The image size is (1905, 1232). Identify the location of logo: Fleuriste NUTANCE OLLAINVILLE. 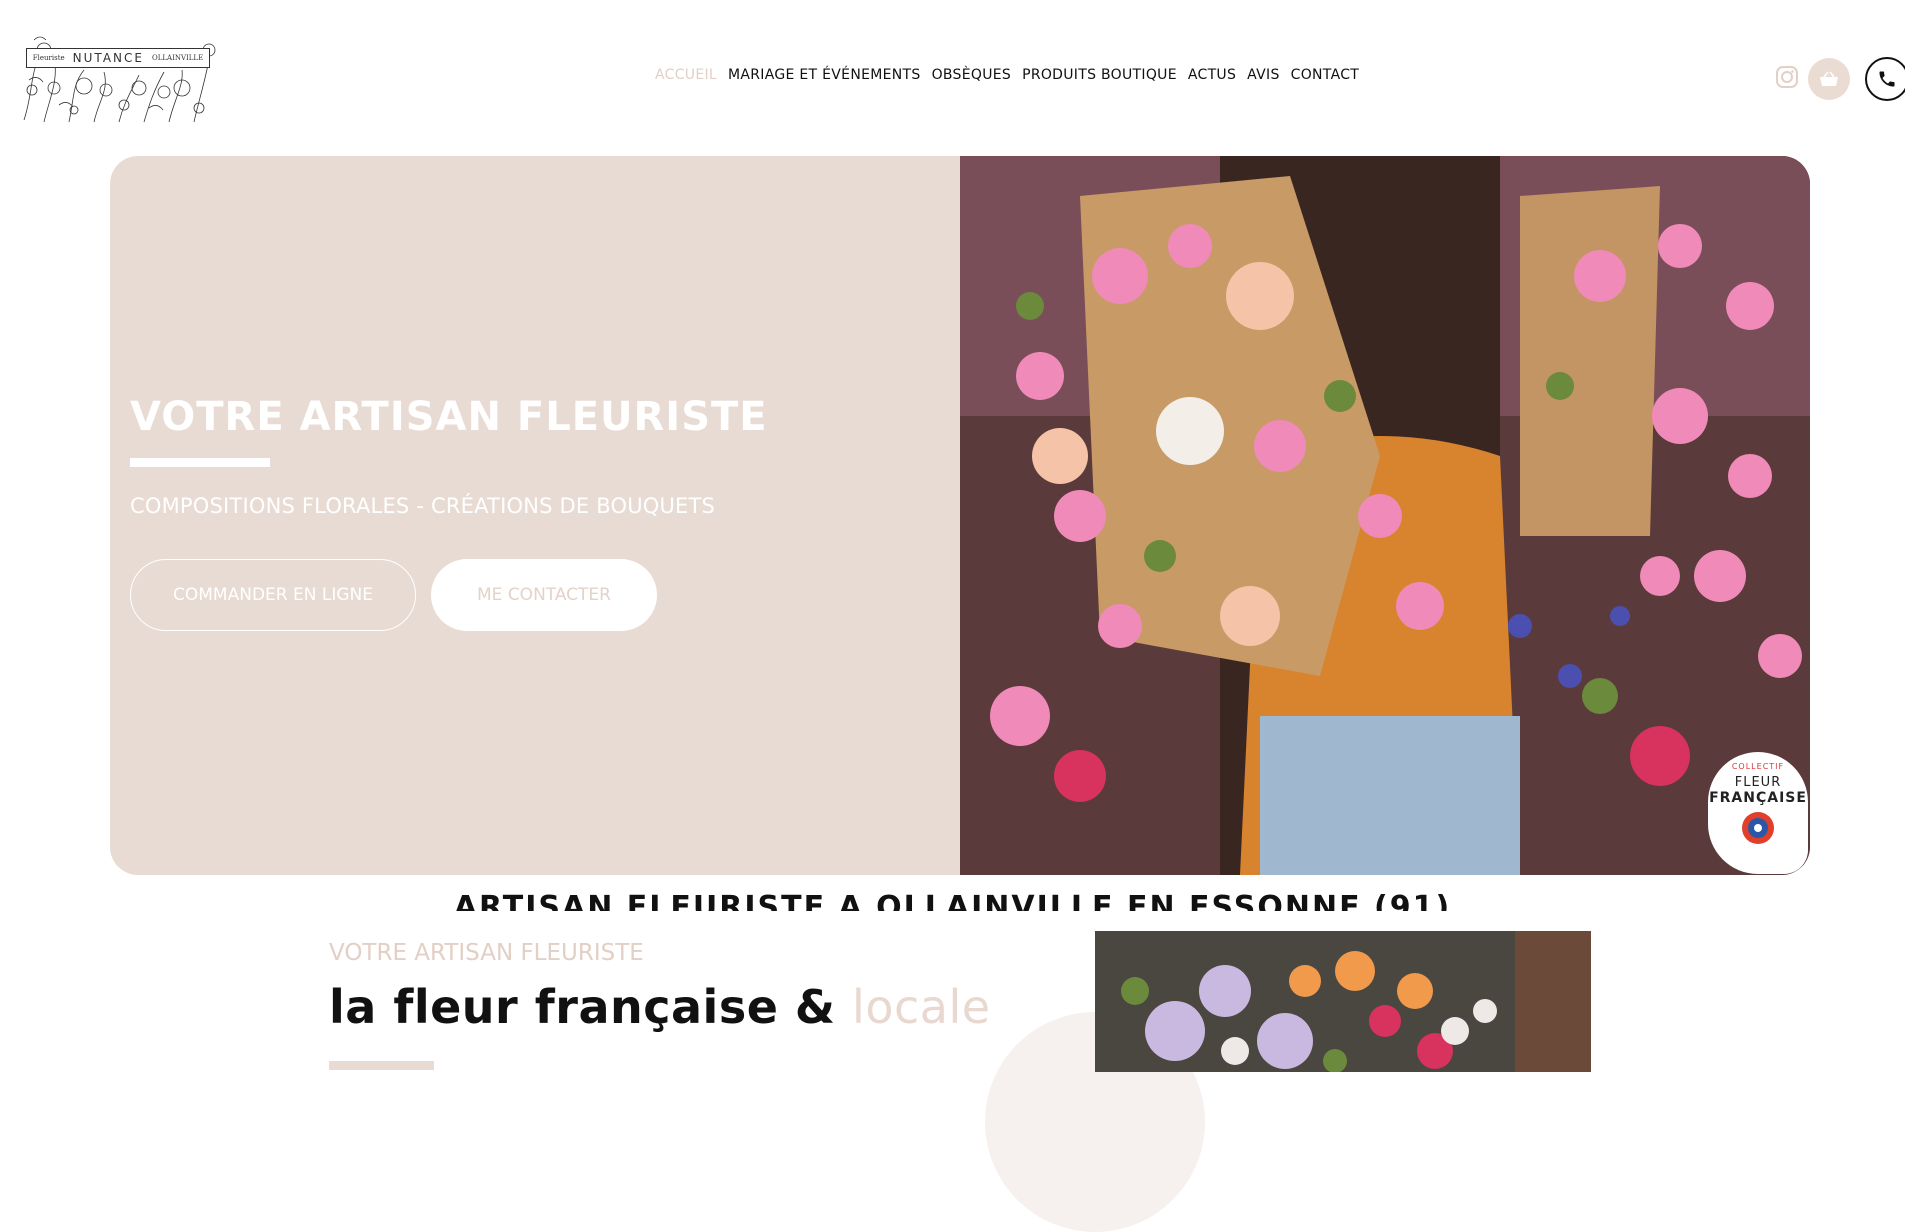
(117, 77).